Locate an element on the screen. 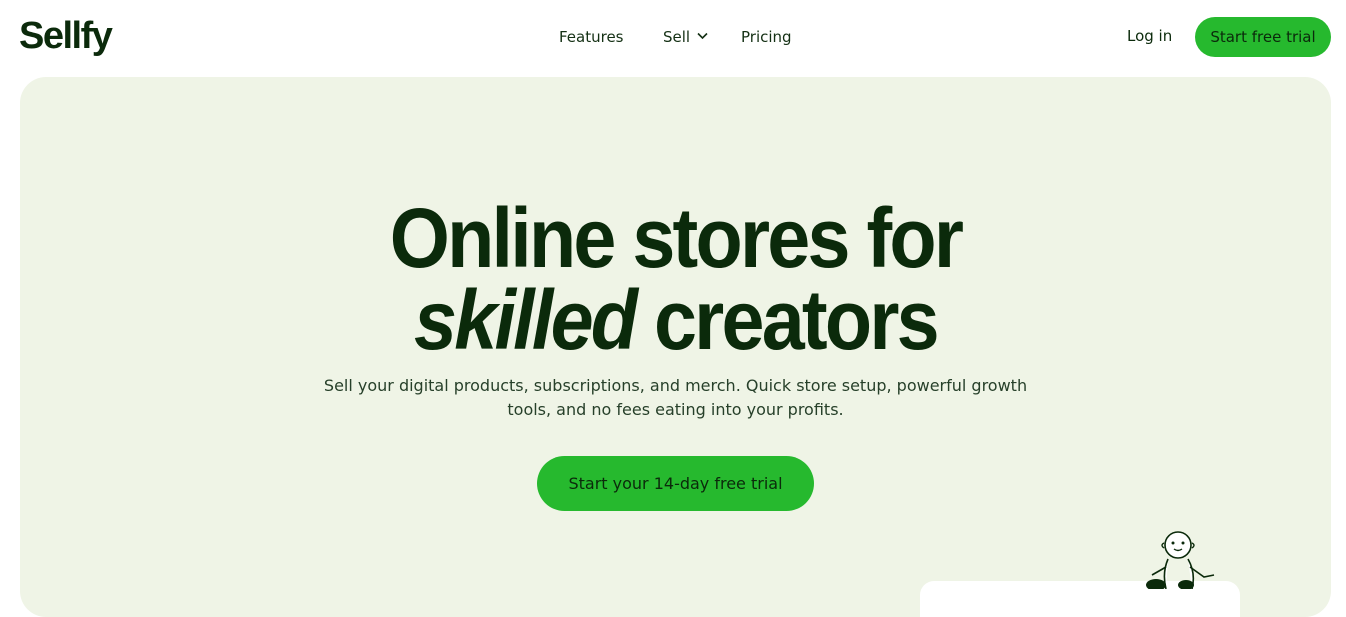 This screenshot has width=1346, height=617. nav-sell-dropdown: Sell is located at coordinates (685, 37).